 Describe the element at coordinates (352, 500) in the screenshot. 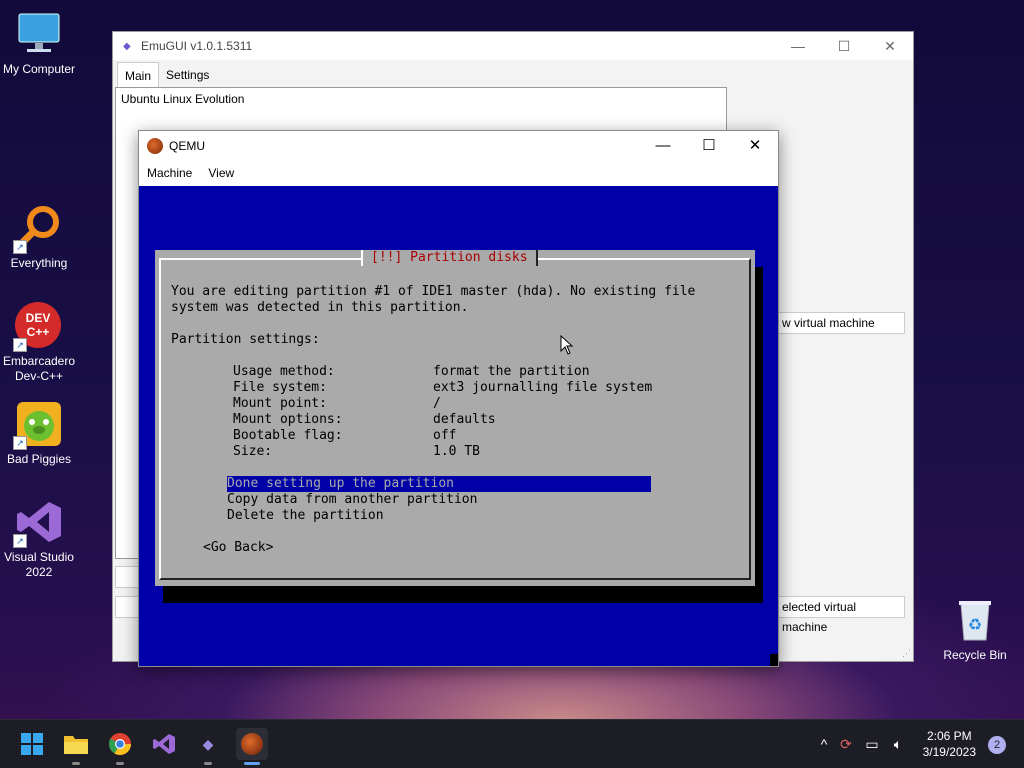

I see `action-copy-data: Copy data from another partition` at that location.